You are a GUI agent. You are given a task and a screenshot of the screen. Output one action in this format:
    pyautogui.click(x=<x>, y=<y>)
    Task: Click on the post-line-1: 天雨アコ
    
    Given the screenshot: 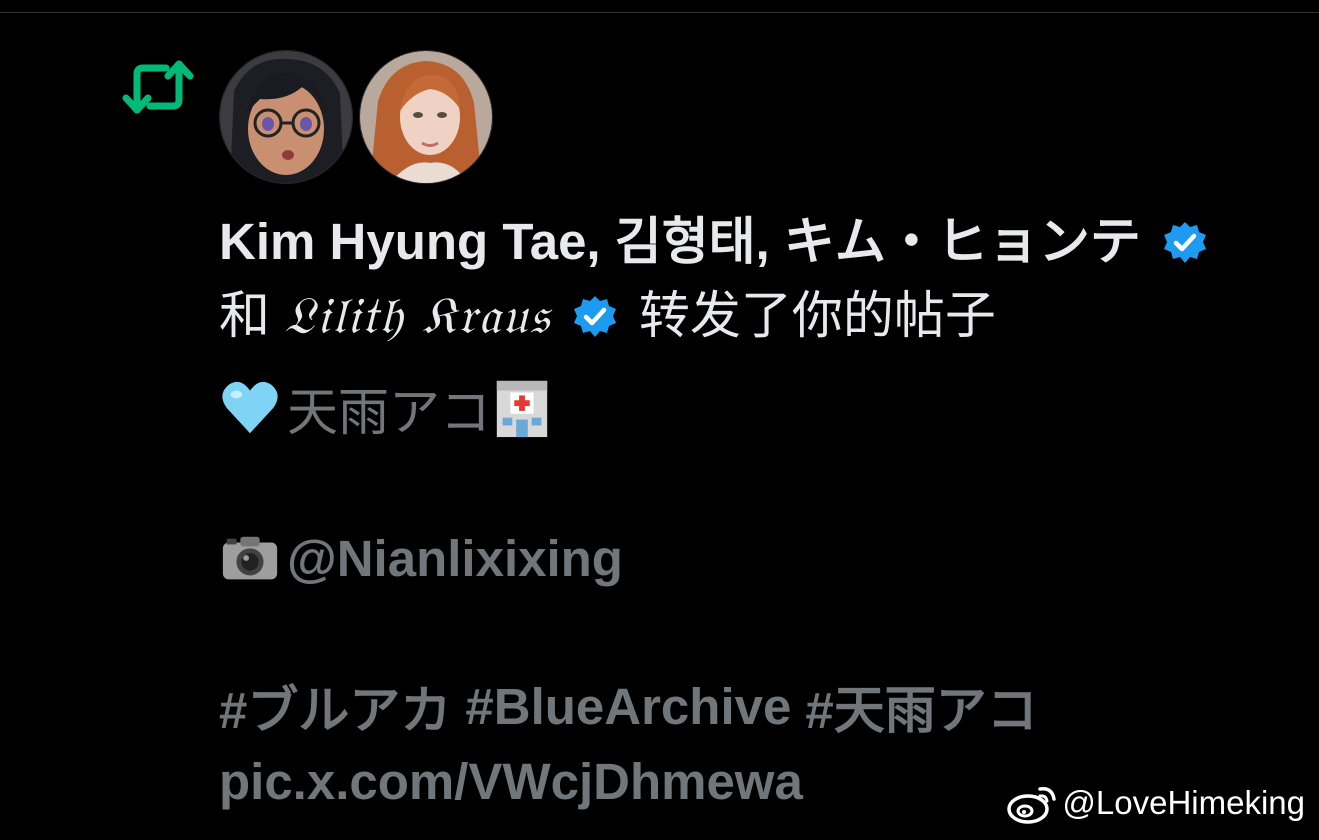 What is the action you would take?
    pyautogui.click(x=389, y=408)
    